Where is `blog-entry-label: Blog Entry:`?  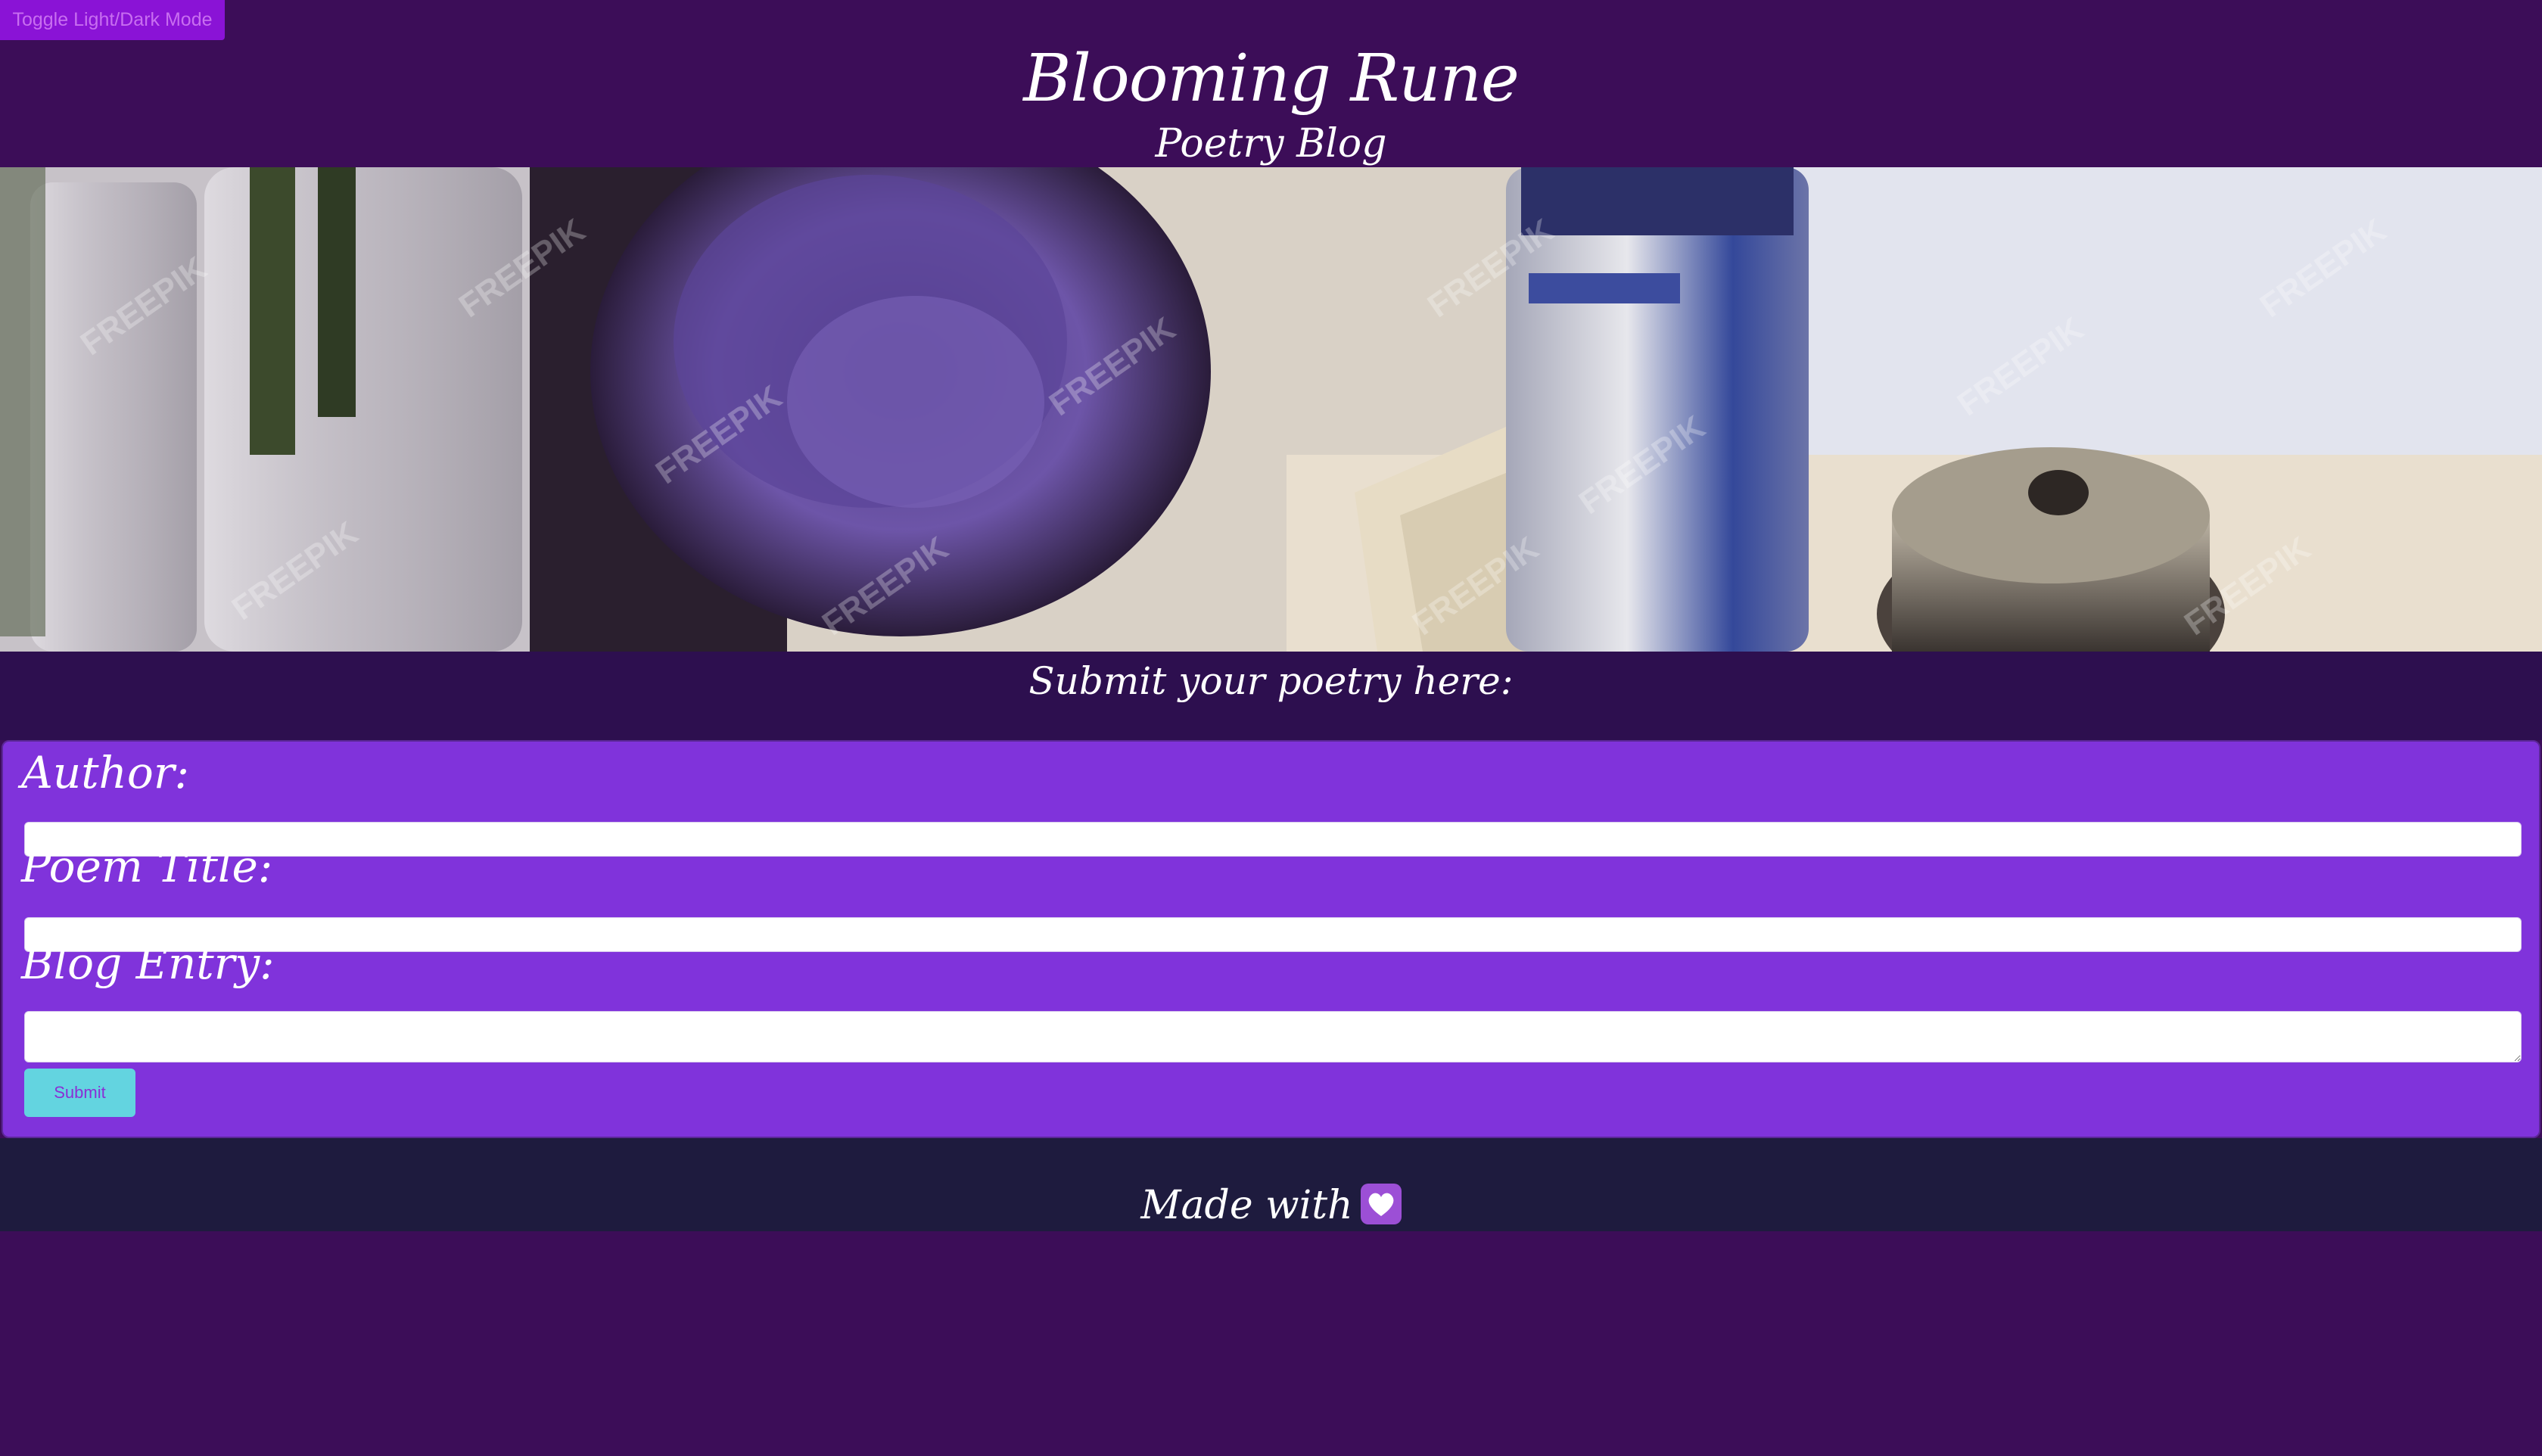
blog-entry-label: Blog Entry: is located at coordinates (148, 963).